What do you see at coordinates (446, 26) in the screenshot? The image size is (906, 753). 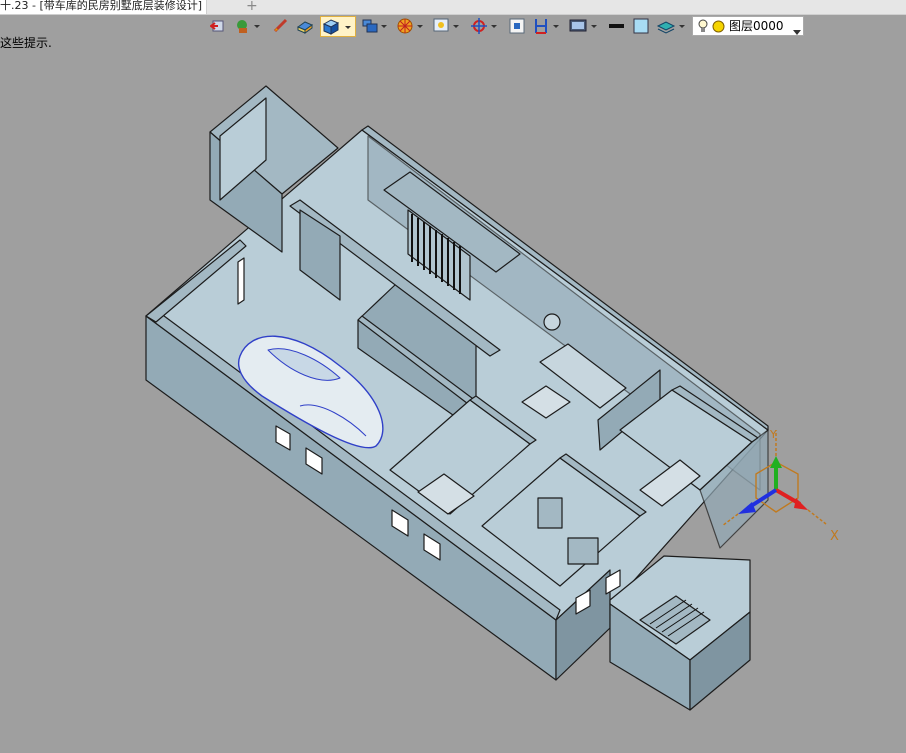 I see `zoom-icon` at bounding box center [446, 26].